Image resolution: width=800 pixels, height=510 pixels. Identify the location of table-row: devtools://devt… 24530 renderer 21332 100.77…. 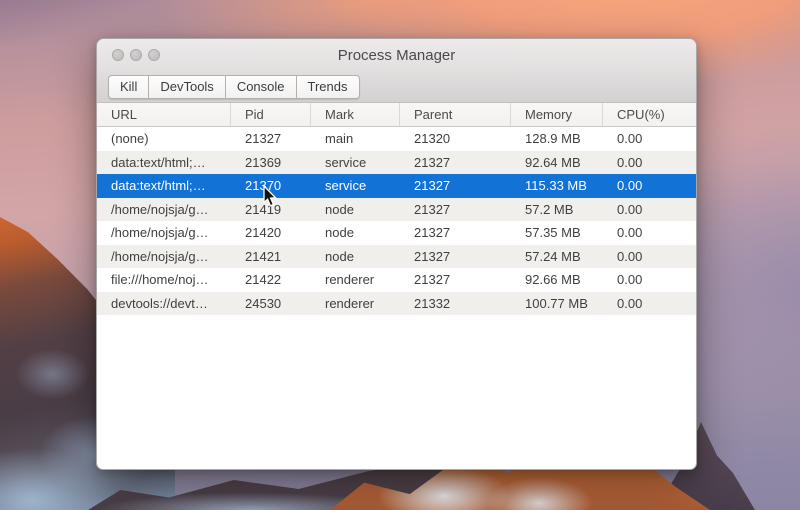
(396, 303).